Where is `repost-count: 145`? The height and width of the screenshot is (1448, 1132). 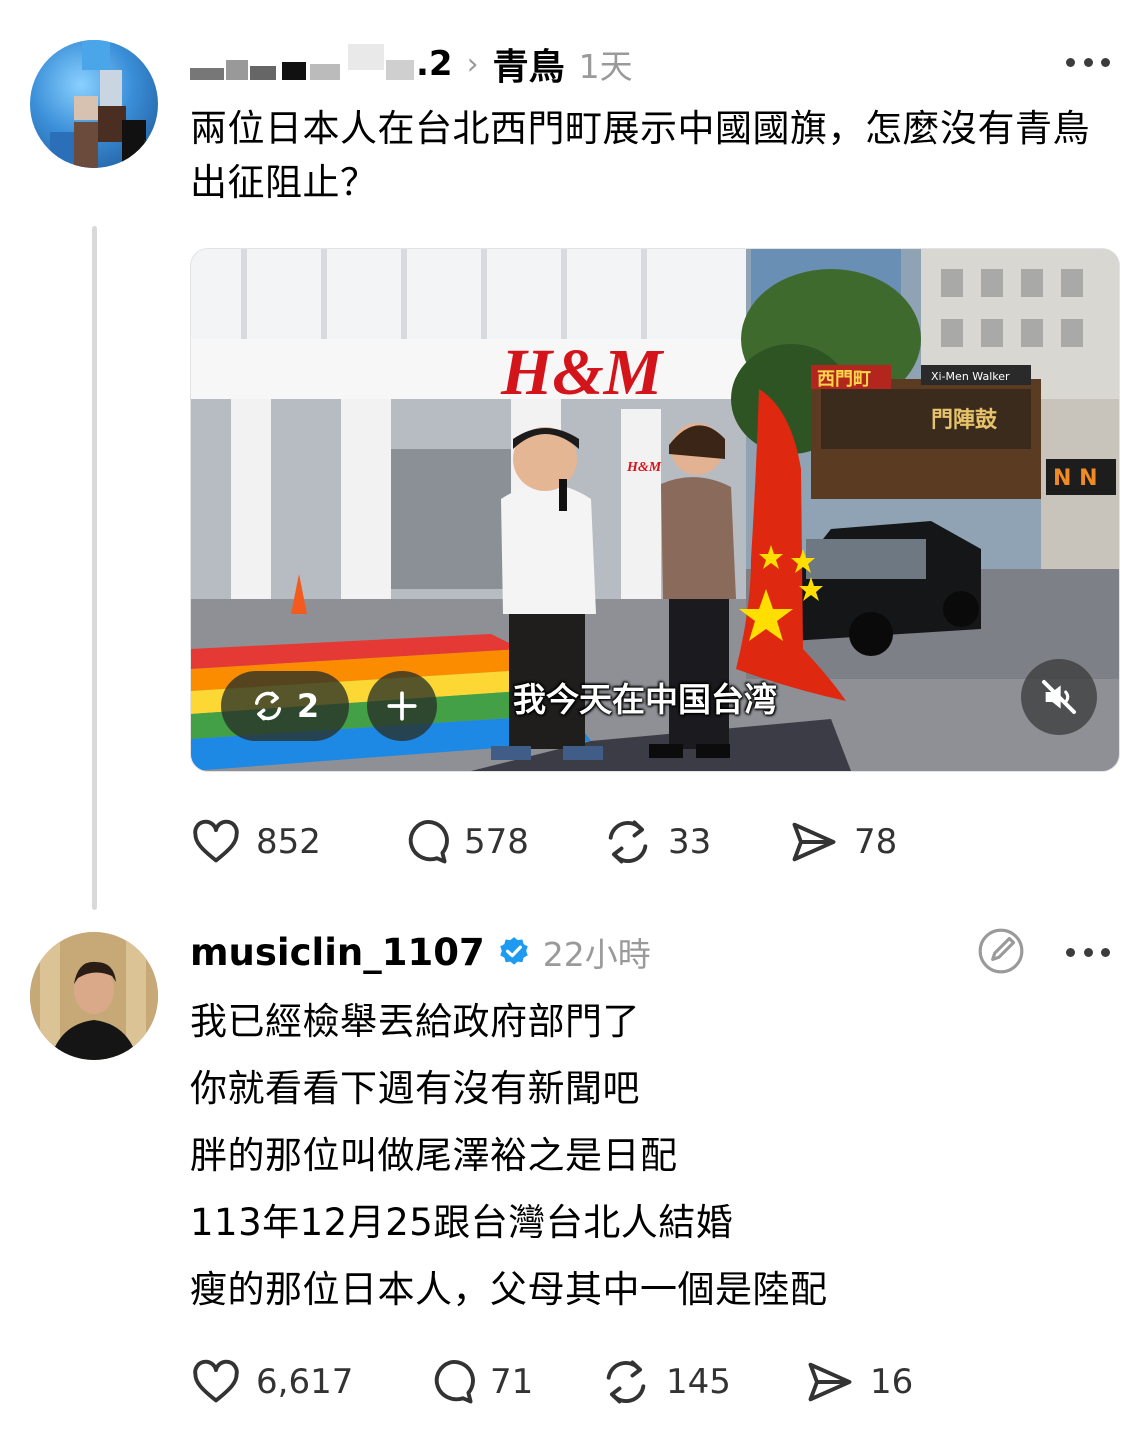
repost-count: 145 is located at coordinates (698, 1382).